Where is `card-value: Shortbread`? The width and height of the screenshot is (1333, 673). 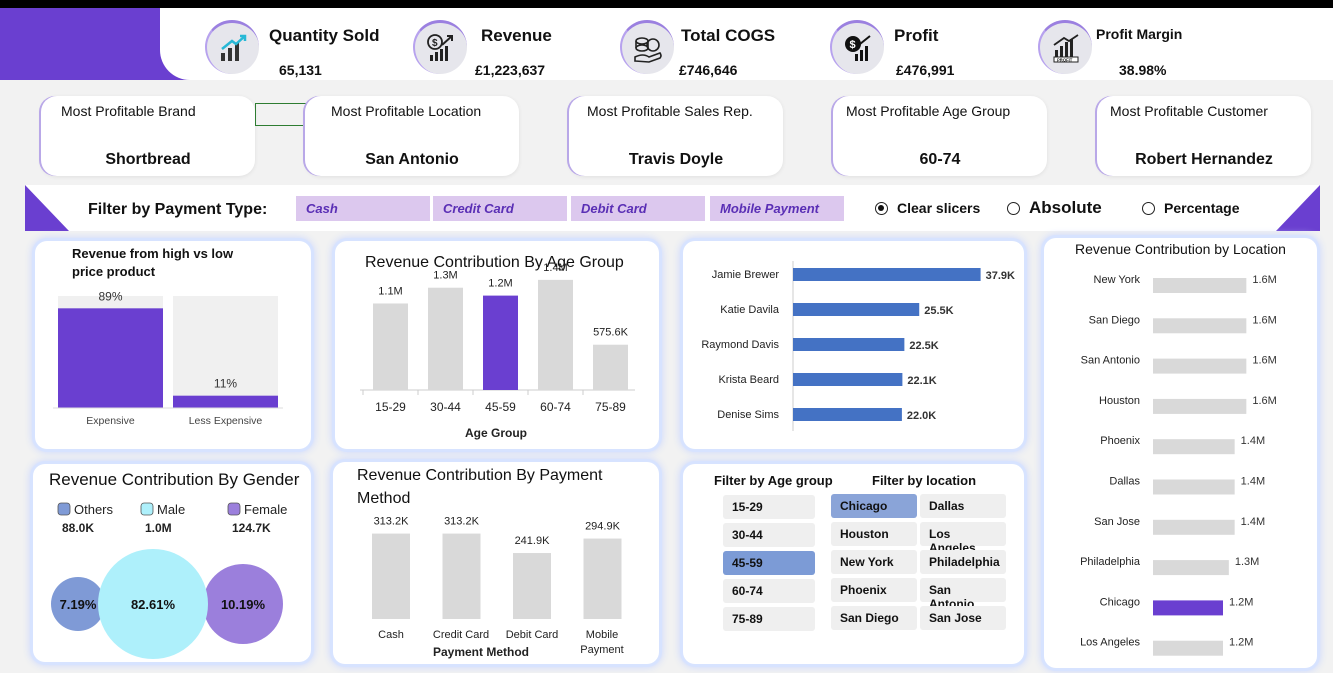
card-value: Shortbread is located at coordinates (148, 159).